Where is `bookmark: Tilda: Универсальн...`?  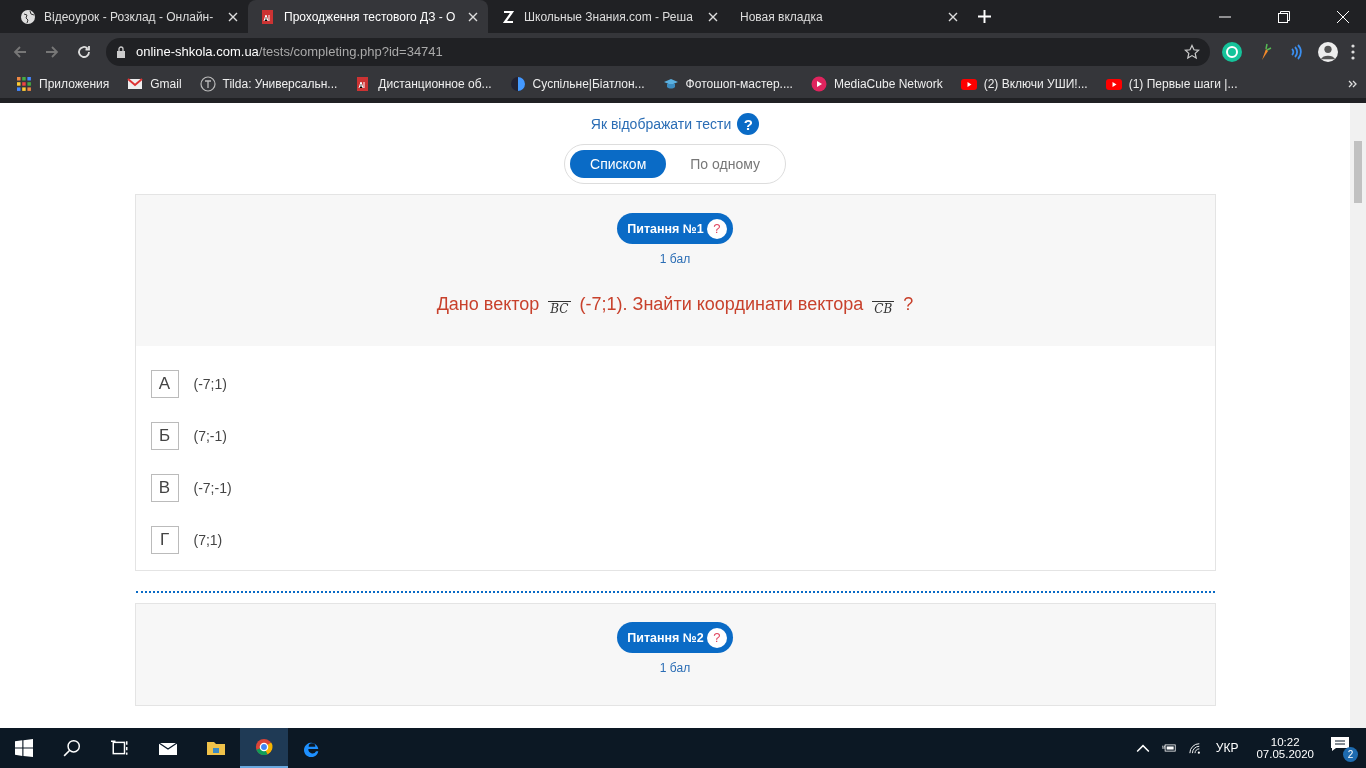 bookmark: Tilda: Универсальн... is located at coordinates (268, 84).